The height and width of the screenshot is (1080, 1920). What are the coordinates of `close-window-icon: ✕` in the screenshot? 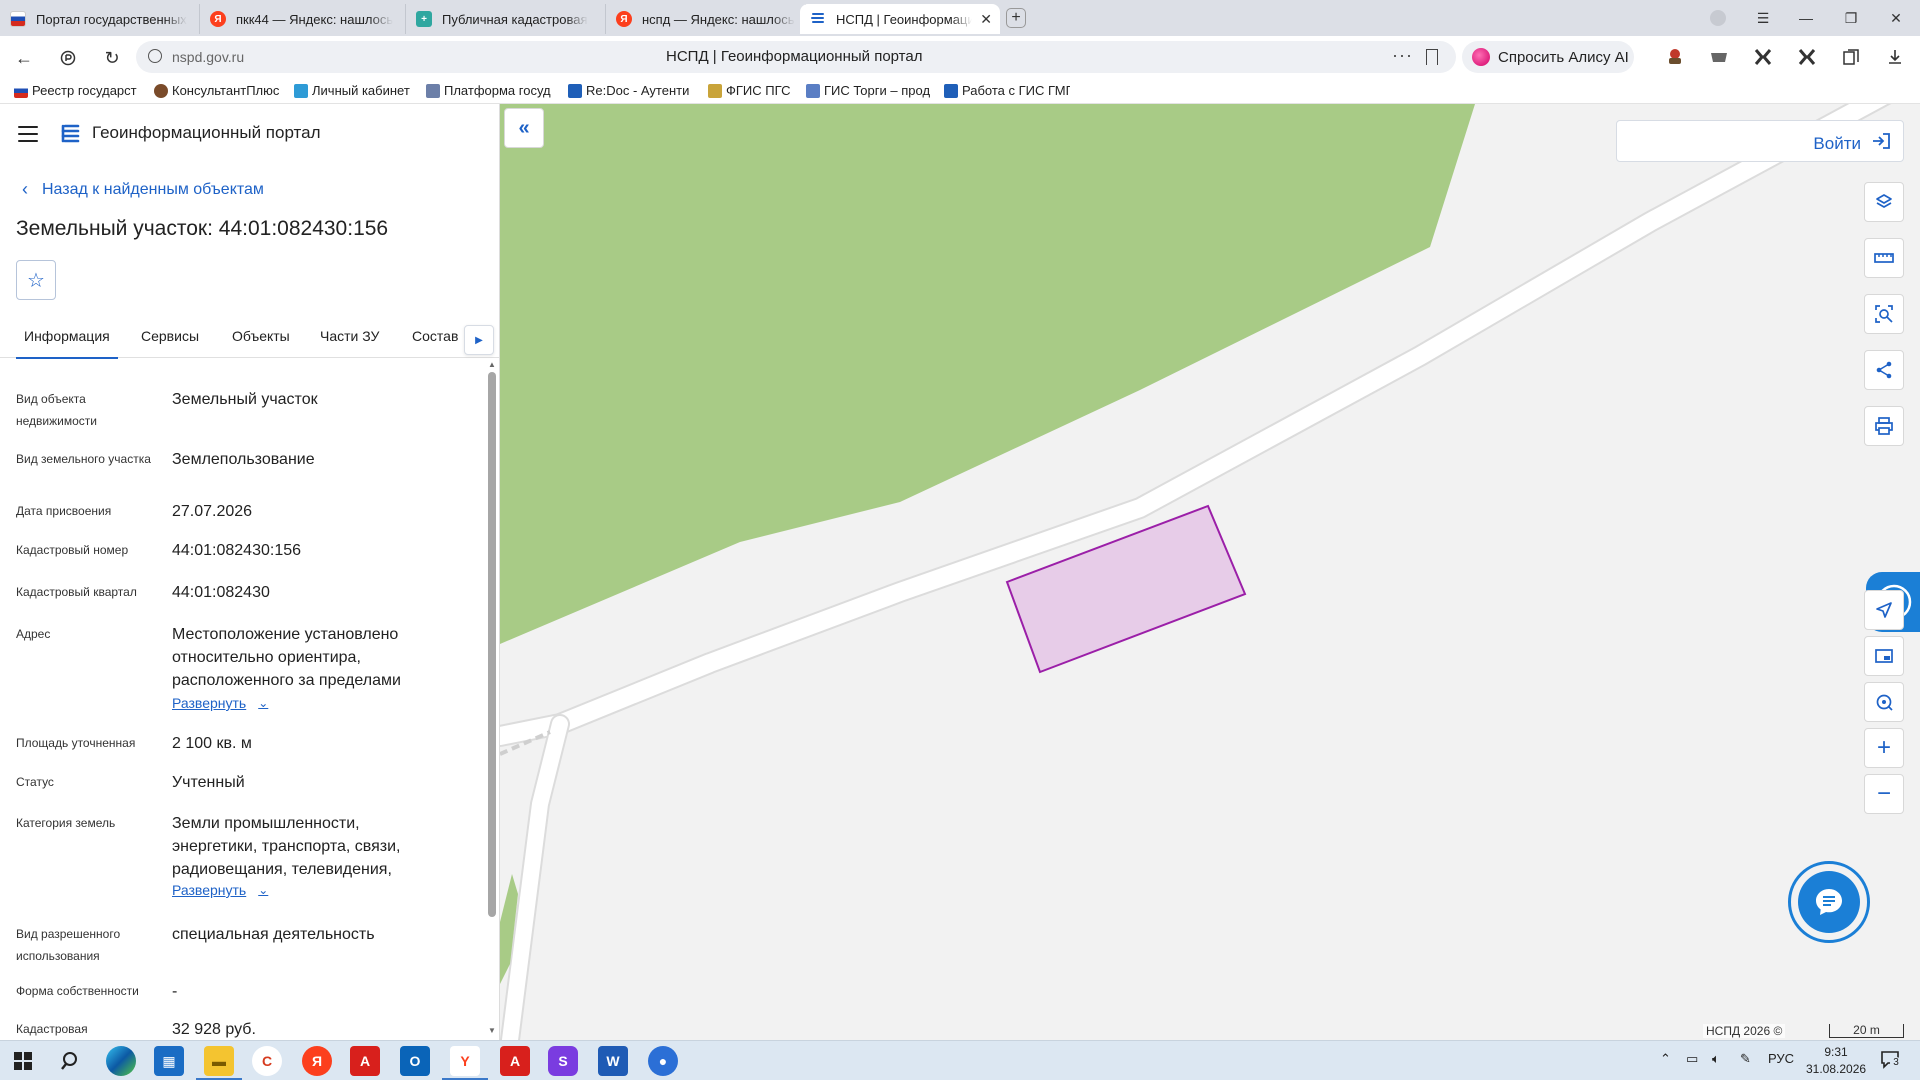 It's located at (1896, 18).